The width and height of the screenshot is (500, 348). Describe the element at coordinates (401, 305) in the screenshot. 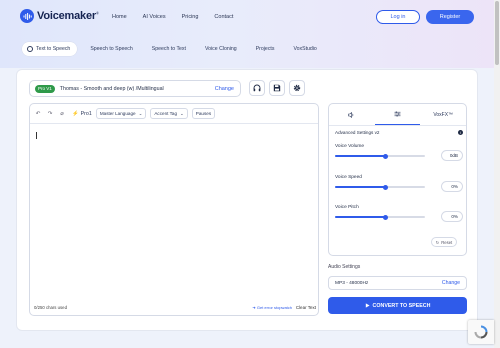

I see `convert-label: CONVERT TO SPEECH` at that location.